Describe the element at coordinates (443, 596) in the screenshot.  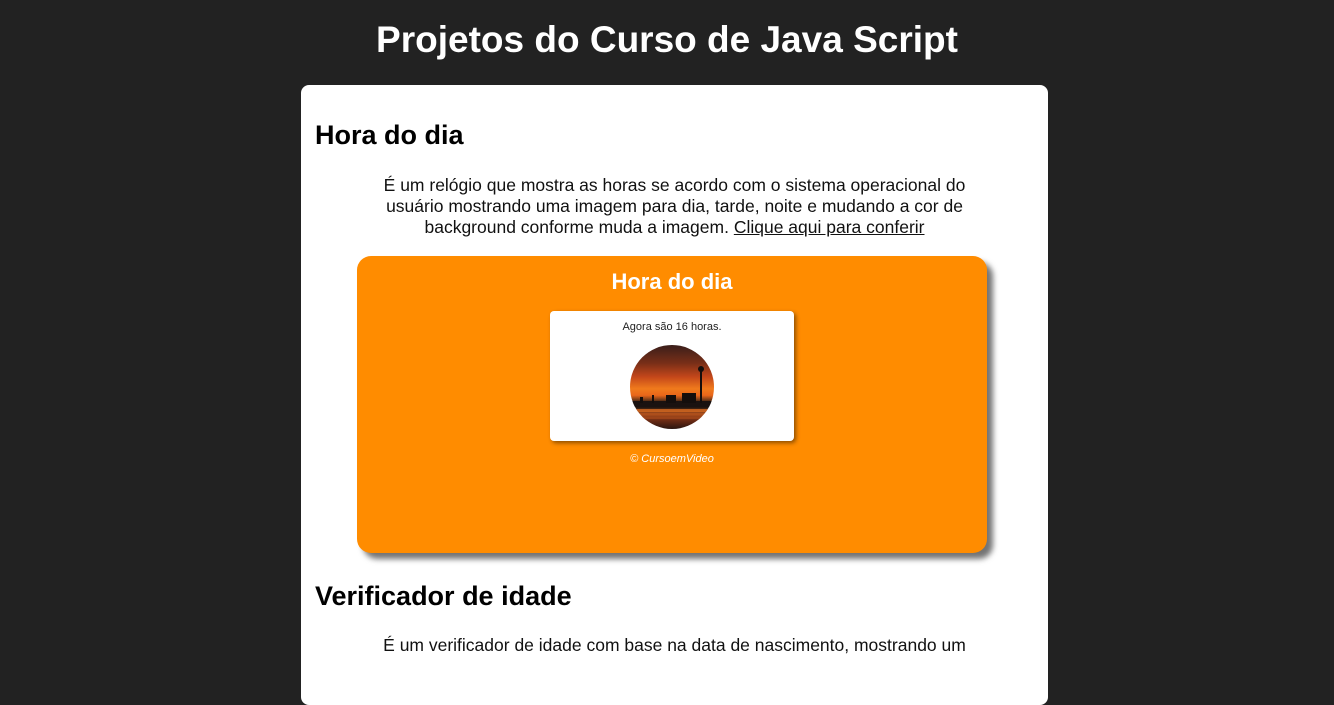
I see `section-title-verificador-de-idade: Verificador de idade` at that location.